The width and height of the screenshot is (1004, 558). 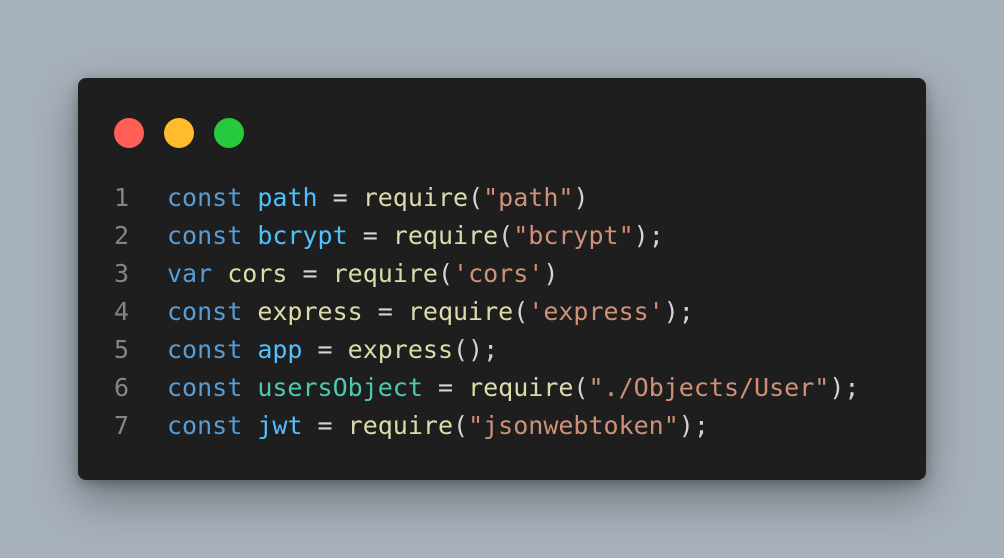 What do you see at coordinates (400, 349) in the screenshot?
I see `code-token-function: express` at bounding box center [400, 349].